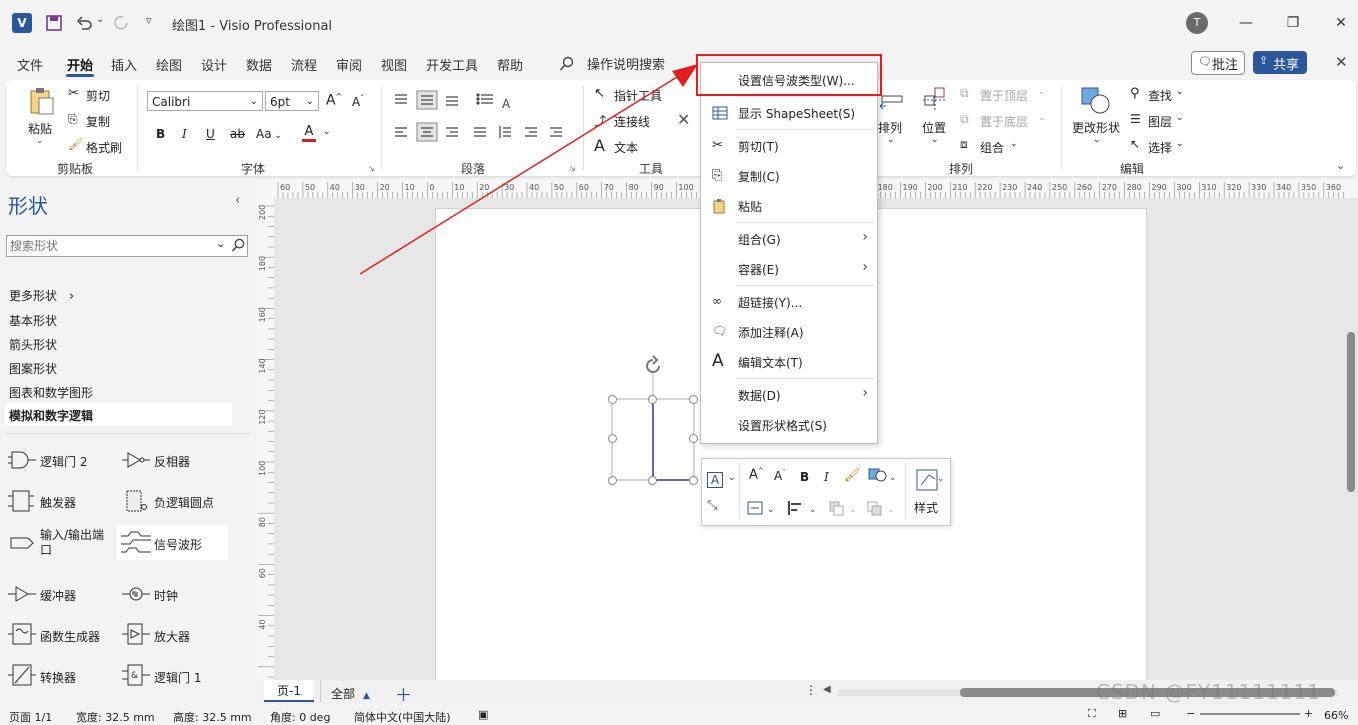 Image resolution: width=1358 pixels, height=725 pixels. What do you see at coordinates (715, 480) in the screenshot?
I see `text-block-icon: A` at bounding box center [715, 480].